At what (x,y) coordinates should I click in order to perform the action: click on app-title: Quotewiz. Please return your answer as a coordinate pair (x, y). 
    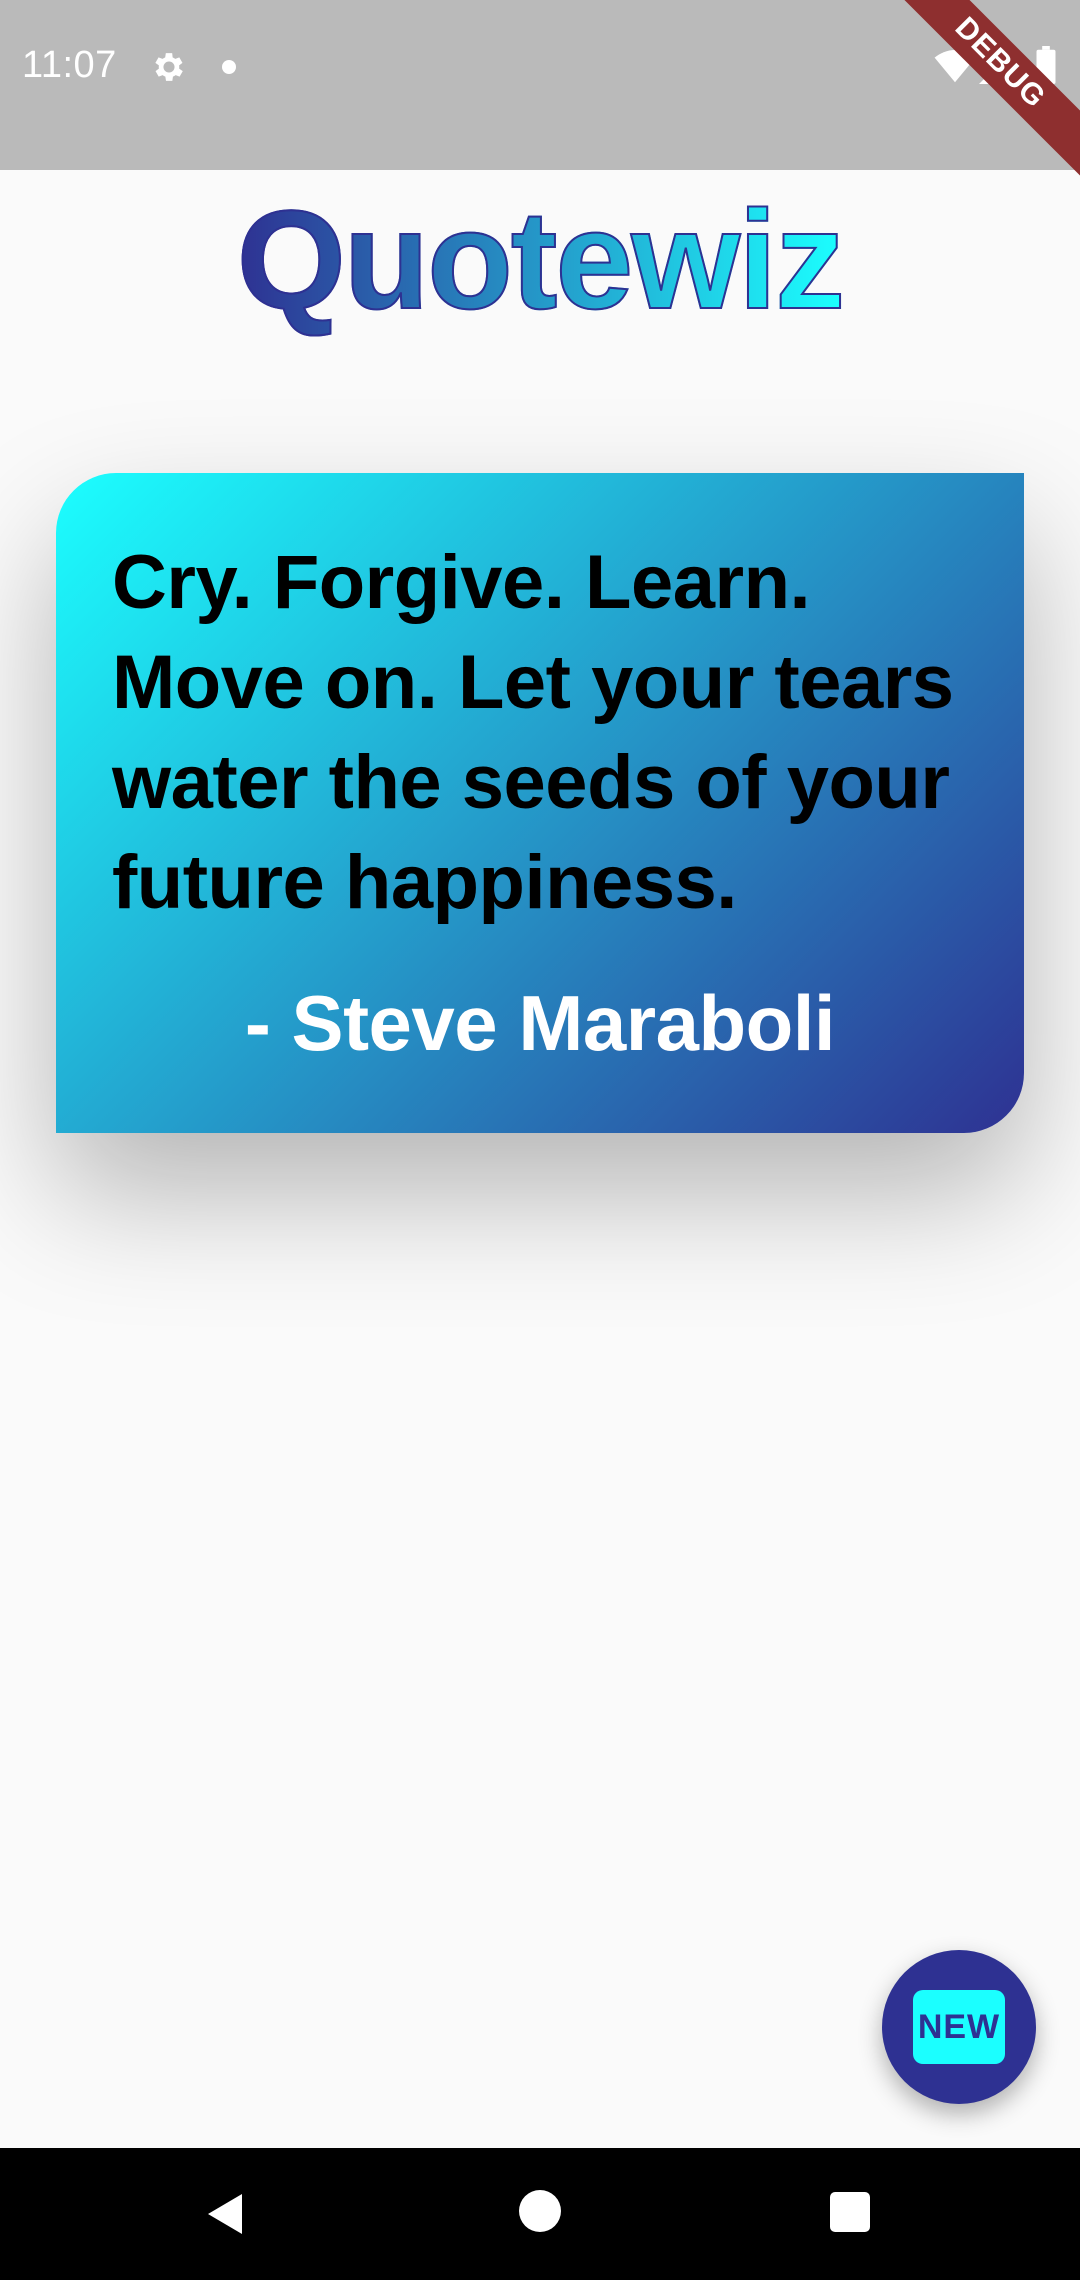
    Looking at the image, I should click on (540, 260).